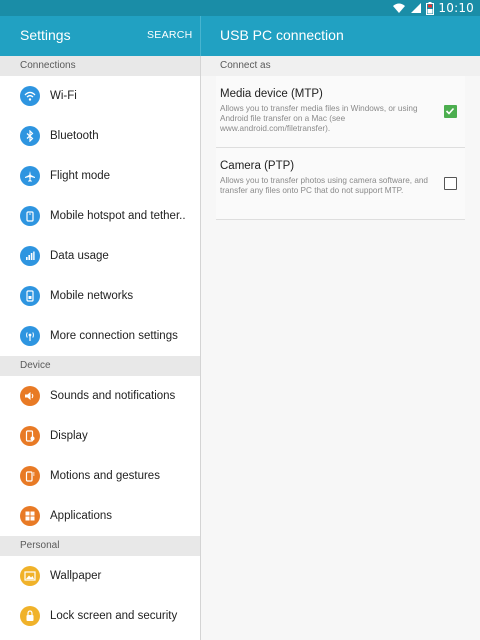  I want to click on section-header-connections: Connections, so click(100, 66).